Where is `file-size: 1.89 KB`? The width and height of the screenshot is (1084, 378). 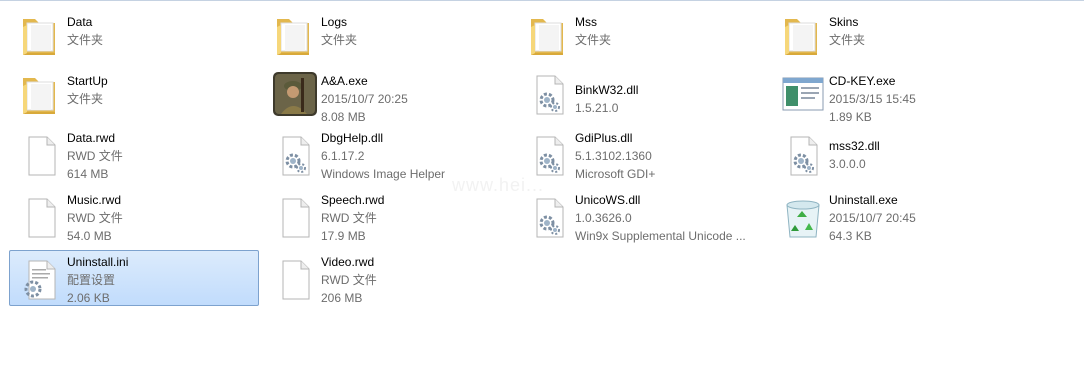 file-size: 1.89 KB is located at coordinates (850, 117).